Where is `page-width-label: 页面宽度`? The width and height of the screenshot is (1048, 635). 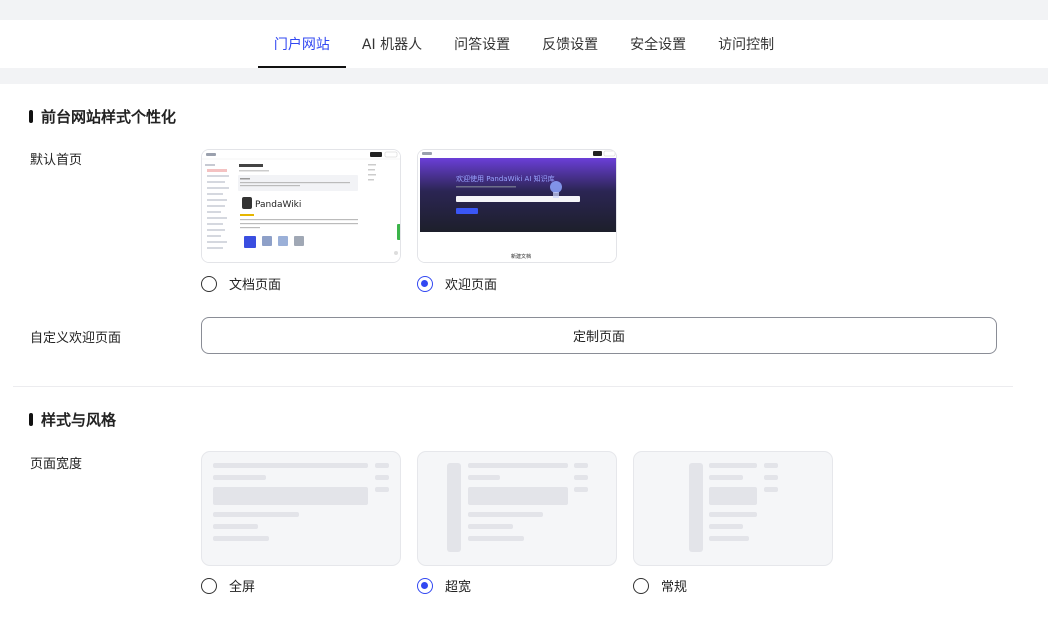
page-width-label: 页面宽度 is located at coordinates (56, 464).